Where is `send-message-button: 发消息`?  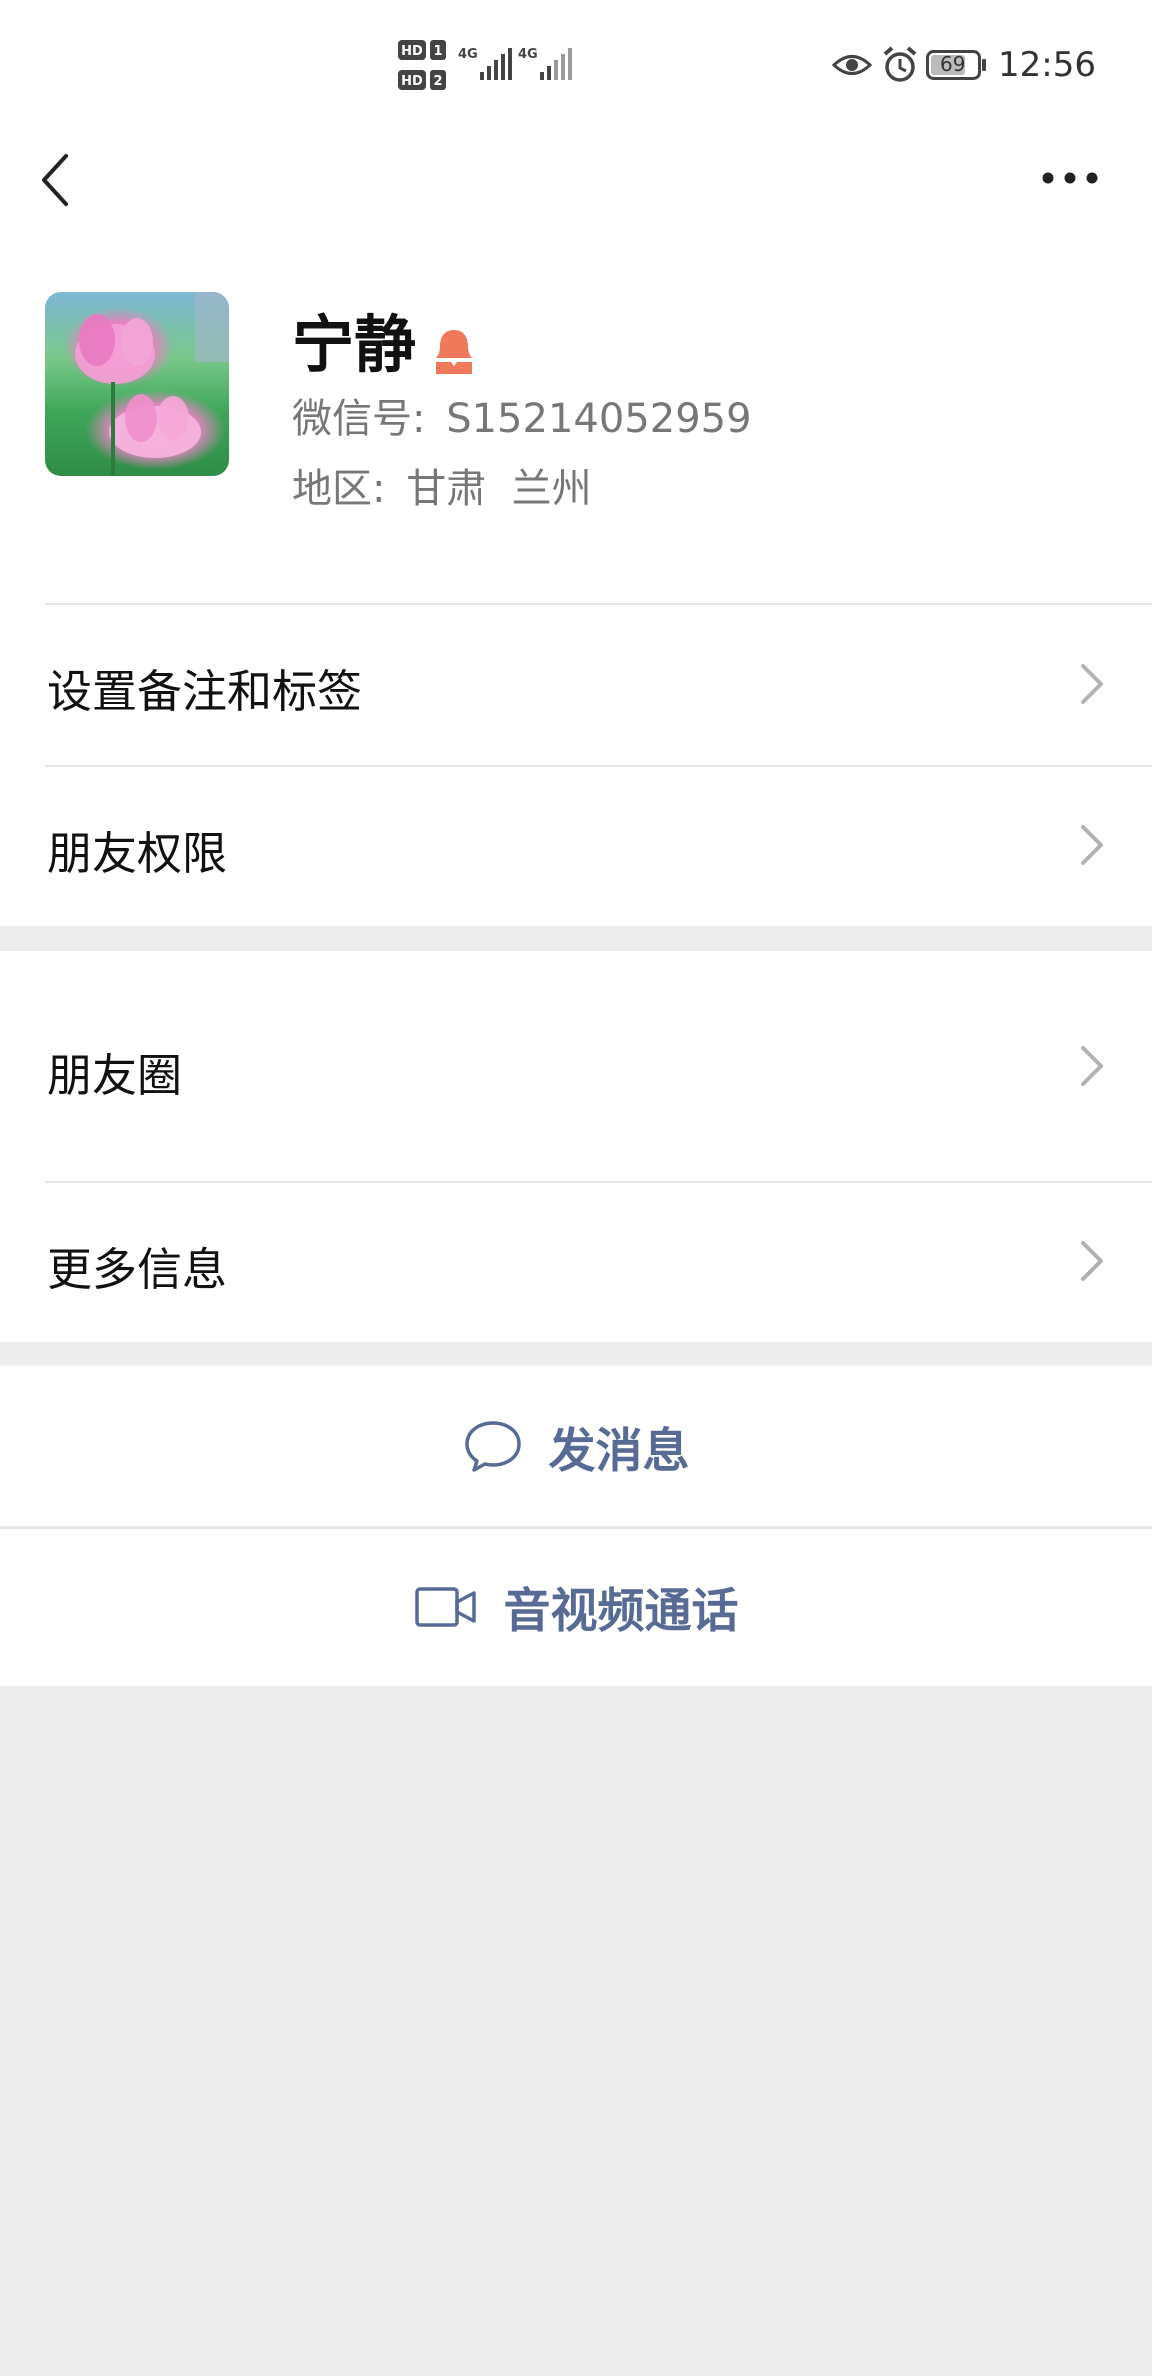 send-message-button: 发消息 is located at coordinates (576, 1446).